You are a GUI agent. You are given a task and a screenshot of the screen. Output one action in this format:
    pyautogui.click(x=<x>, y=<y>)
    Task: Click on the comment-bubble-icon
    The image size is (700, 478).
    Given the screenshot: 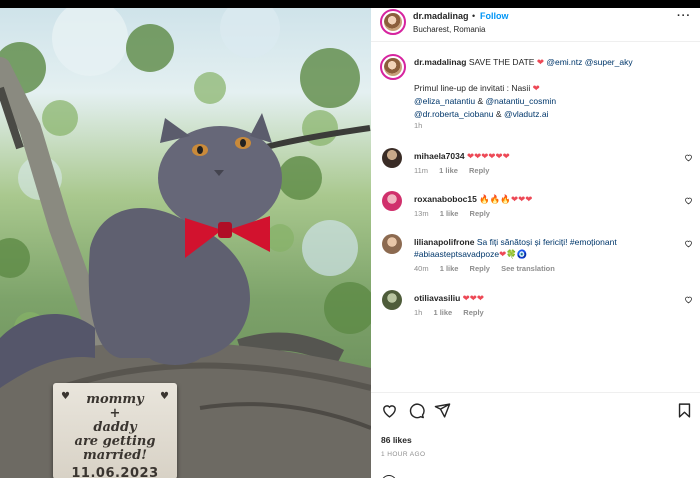 What is the action you would take?
    pyautogui.click(x=416, y=410)
    